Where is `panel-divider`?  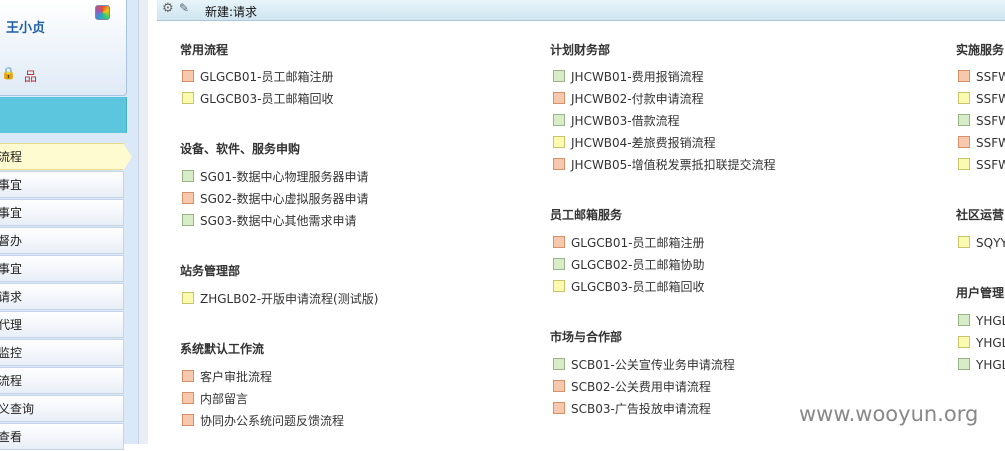
panel-divider is located at coordinates (143, 222).